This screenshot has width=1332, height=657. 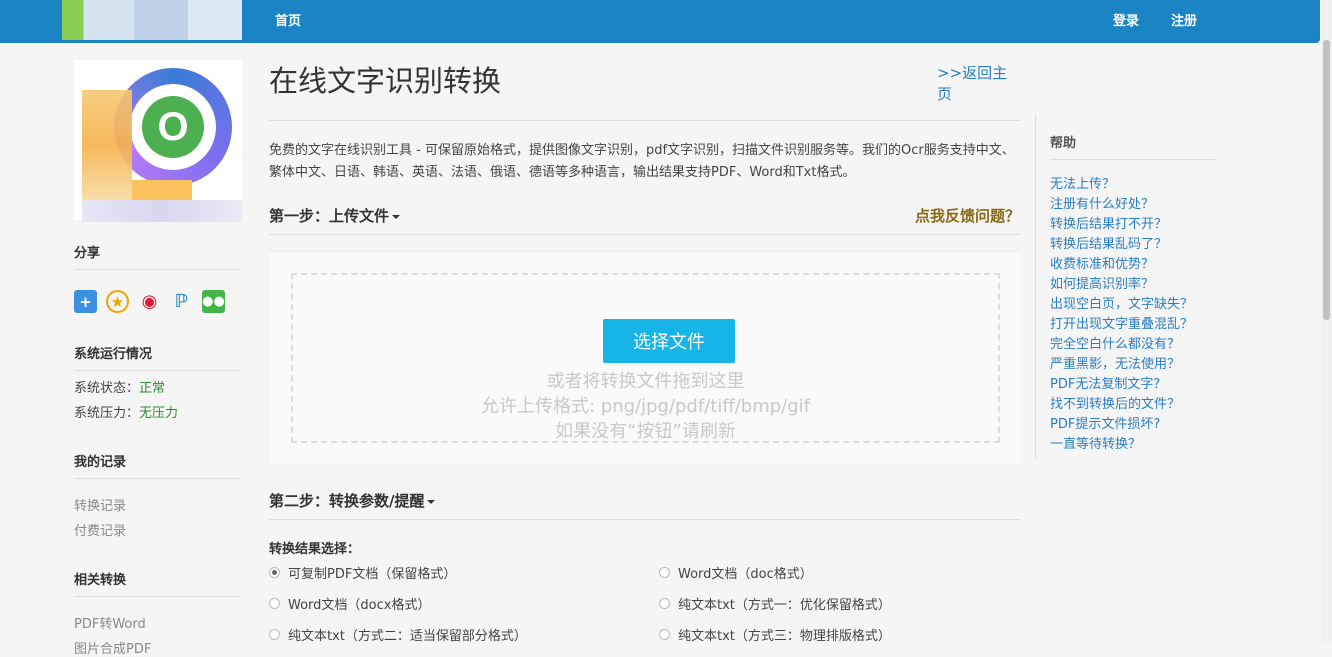 I want to click on help-link: 如何提高识别率？, so click(x=1132, y=285).